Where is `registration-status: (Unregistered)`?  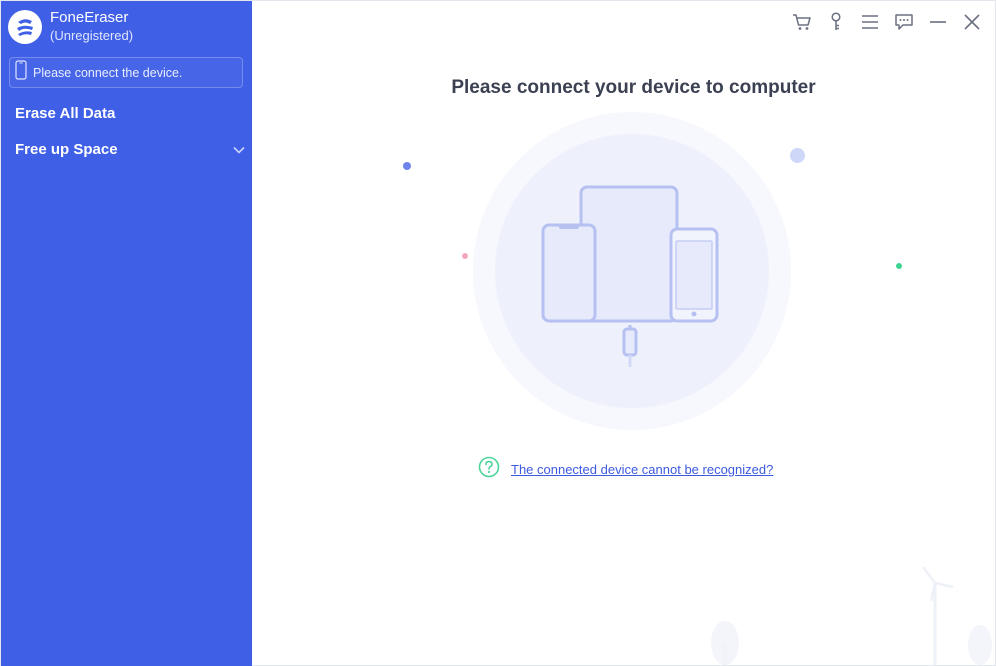
registration-status: (Unregistered) is located at coordinates (91, 35).